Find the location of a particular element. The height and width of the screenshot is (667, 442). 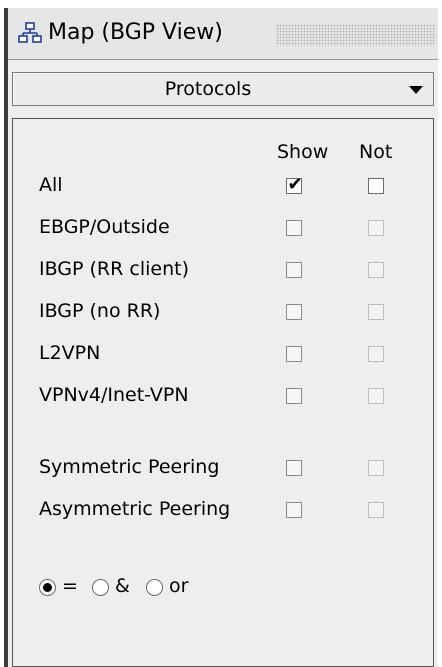

chevron-down-icon is located at coordinates (416, 90).